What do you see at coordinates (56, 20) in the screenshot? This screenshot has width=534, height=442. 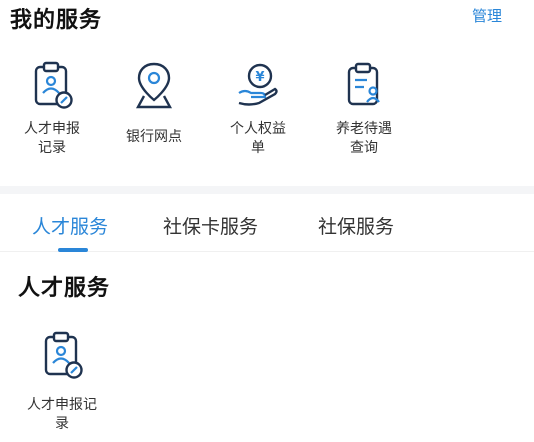 I see `page-title: 我的服务` at bounding box center [56, 20].